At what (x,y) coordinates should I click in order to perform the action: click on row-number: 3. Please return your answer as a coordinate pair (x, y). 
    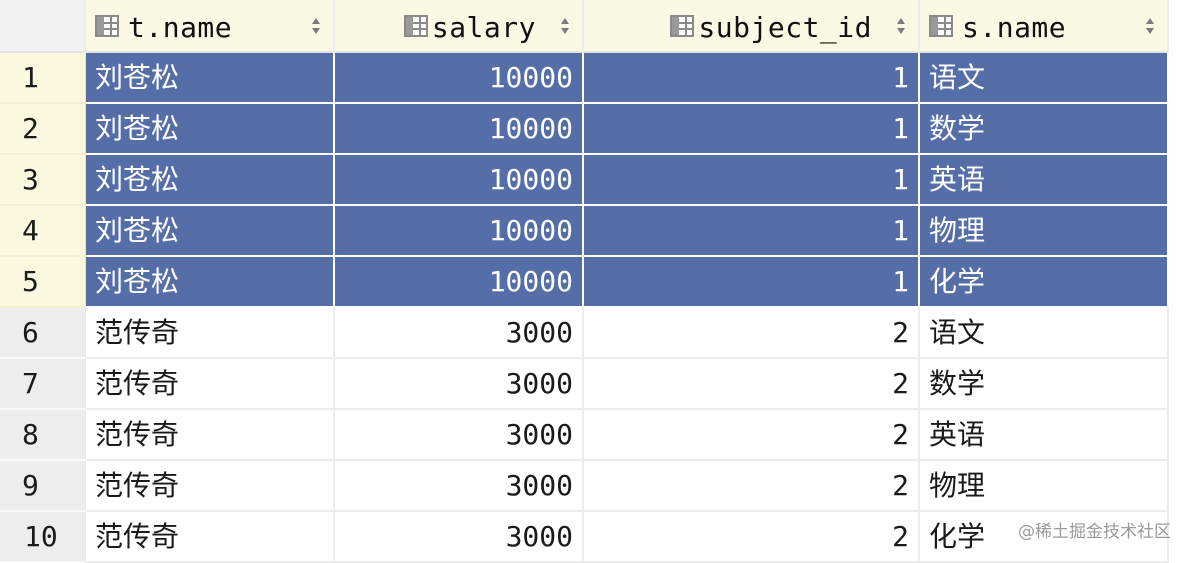
    Looking at the image, I should click on (43, 180).